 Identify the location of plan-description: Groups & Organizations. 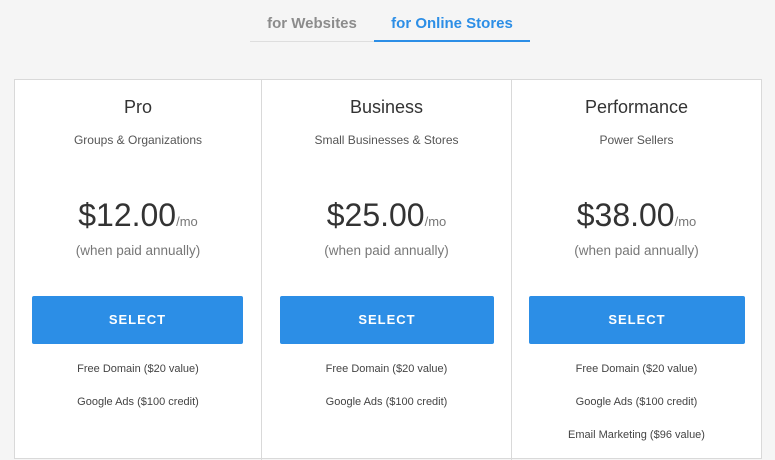
(138, 140).